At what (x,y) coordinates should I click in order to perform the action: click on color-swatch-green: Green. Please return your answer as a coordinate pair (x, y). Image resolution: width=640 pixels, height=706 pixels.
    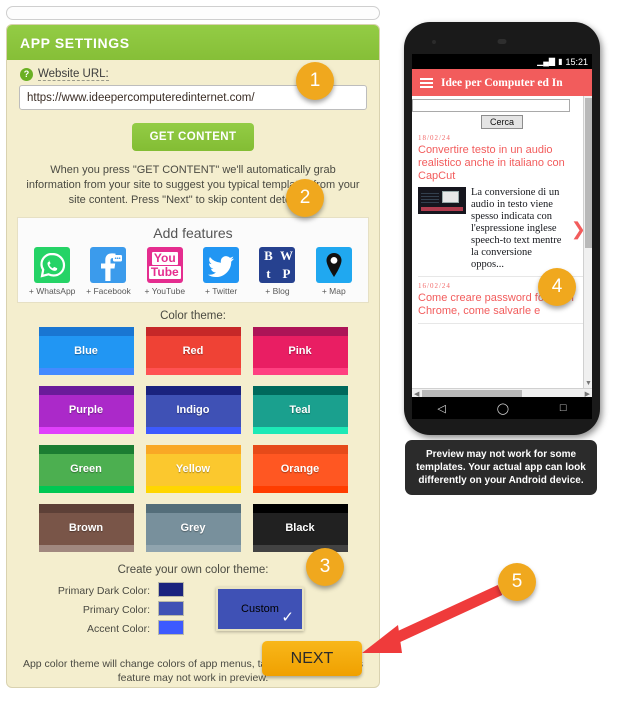
    Looking at the image, I should click on (86, 469).